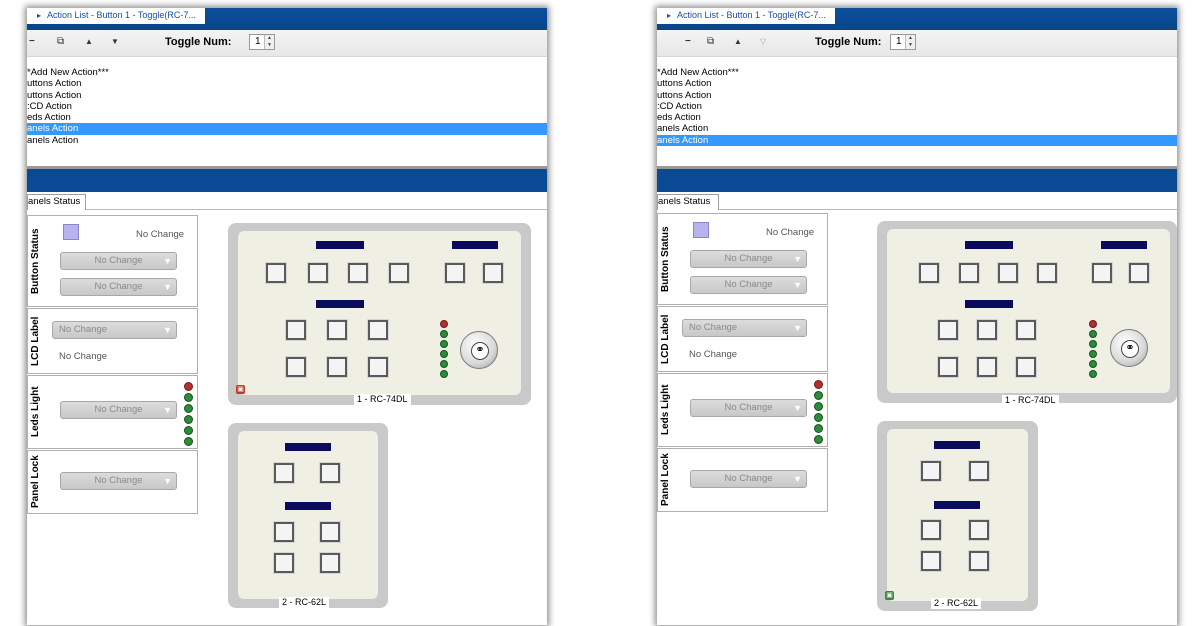  What do you see at coordinates (848, 42) in the screenshot?
I see `toggle-num-label: Toggle Num:` at bounding box center [848, 42].